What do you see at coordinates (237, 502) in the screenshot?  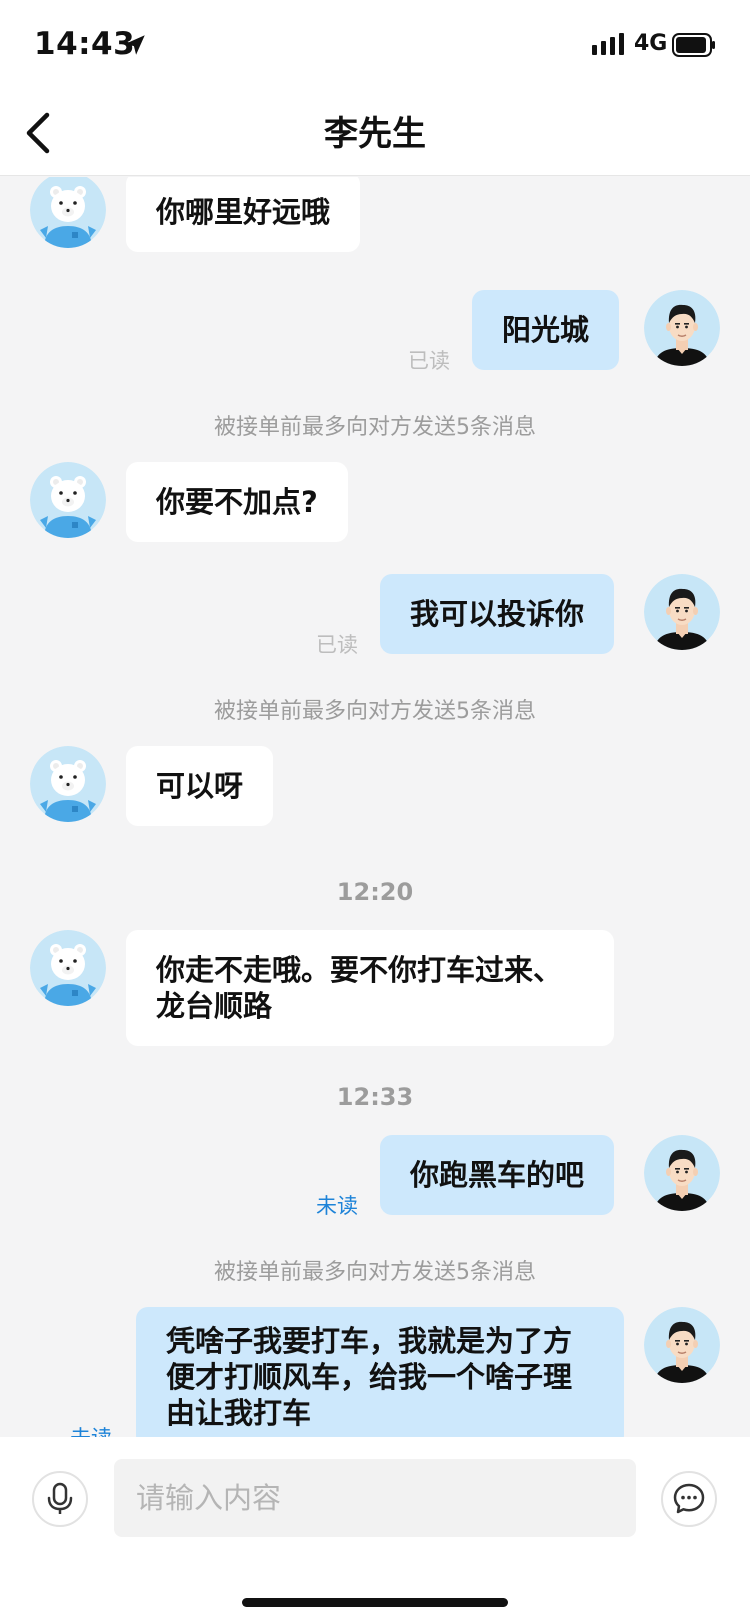 I see `message-bubble: 你要不加点?` at bounding box center [237, 502].